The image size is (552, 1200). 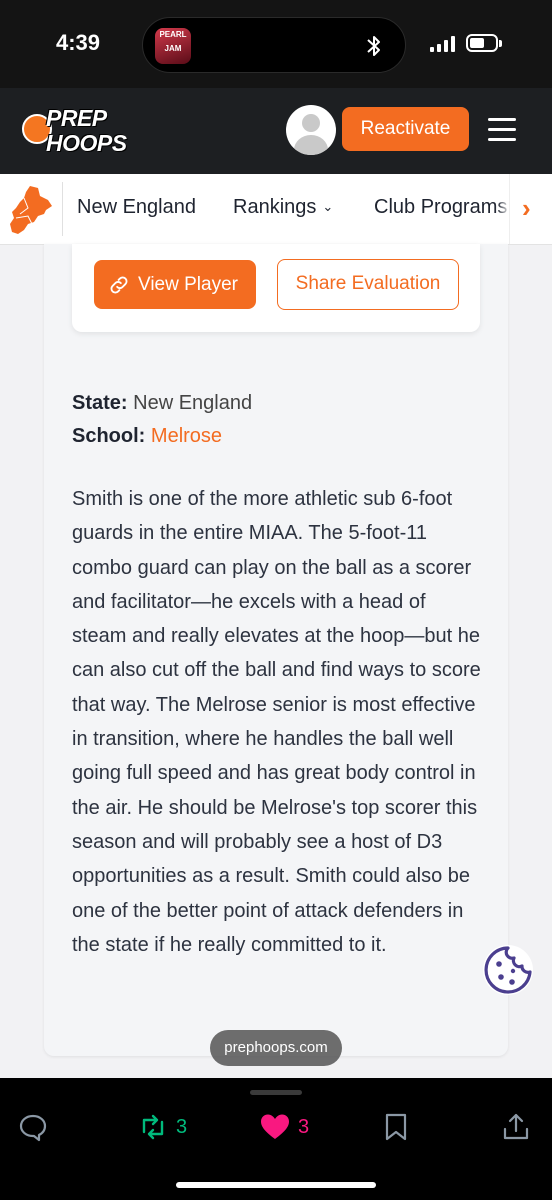 I want to click on nav-item-club-programs: Club Programs, so click(x=440, y=207).